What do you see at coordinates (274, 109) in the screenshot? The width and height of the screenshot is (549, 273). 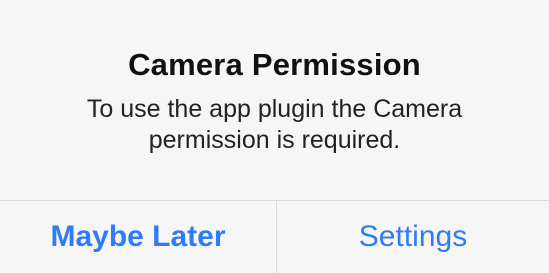 I see `dialog-message-line: To use the app plugin the Camera` at bounding box center [274, 109].